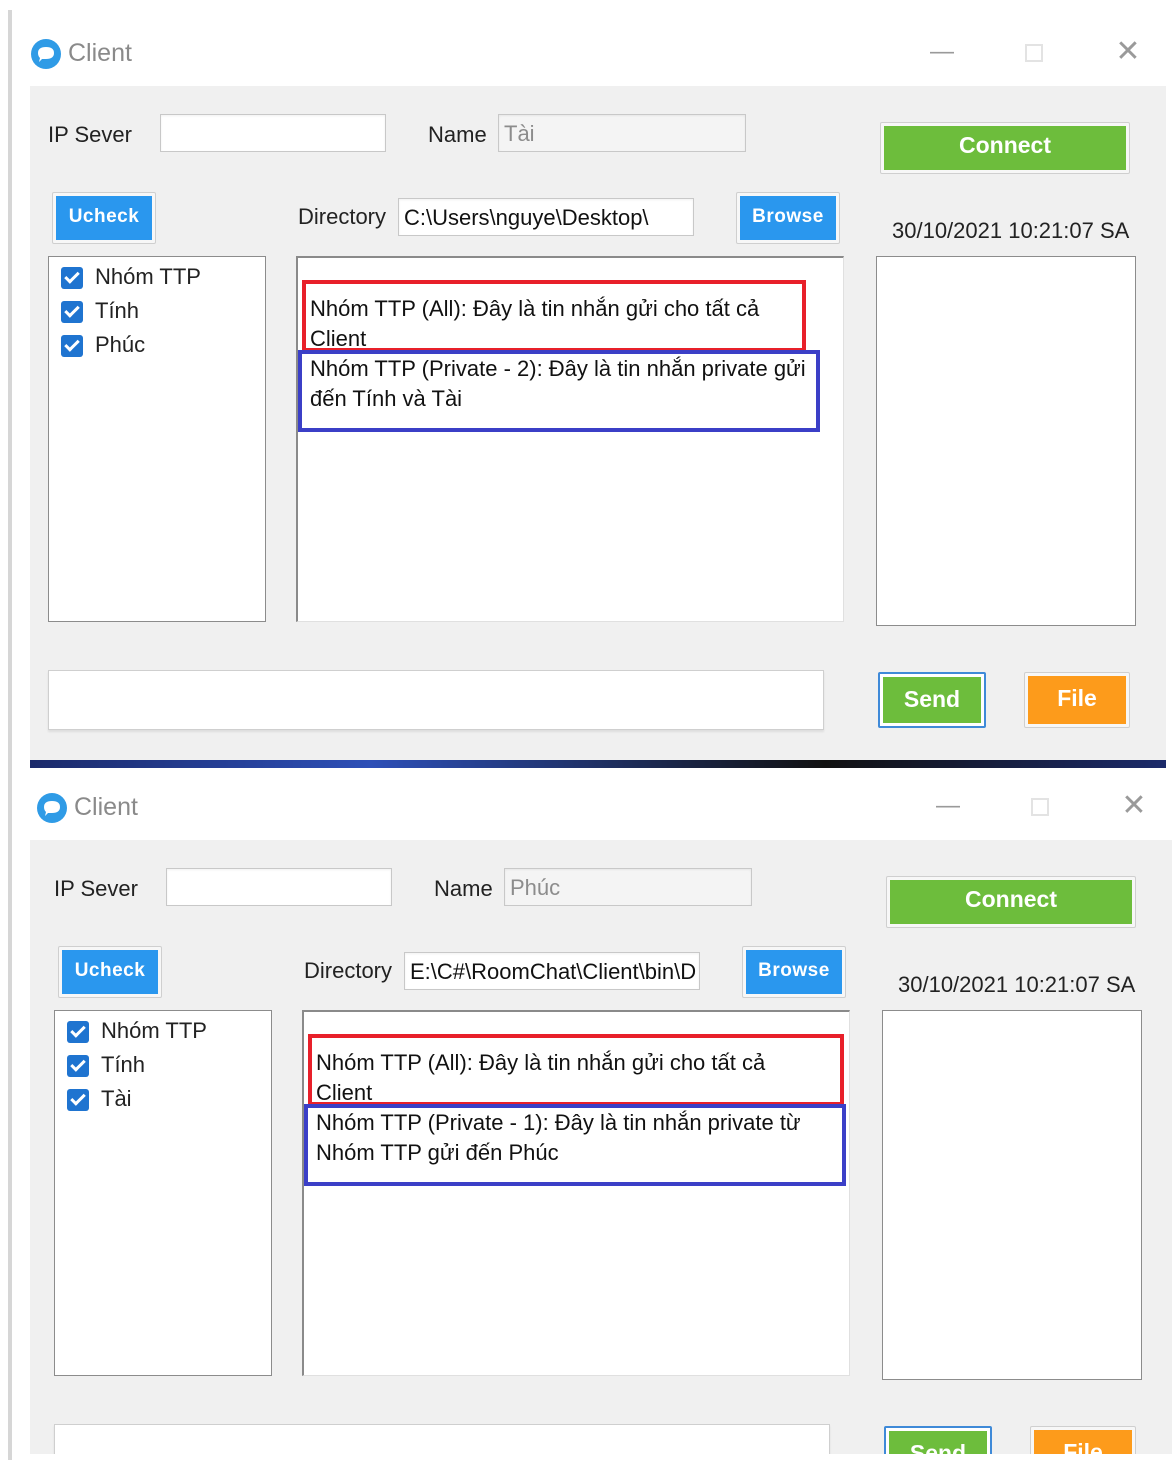 This screenshot has height=1467, width=1176. I want to click on user-list: Nhóm TTP Tính Tài, so click(163, 1193).